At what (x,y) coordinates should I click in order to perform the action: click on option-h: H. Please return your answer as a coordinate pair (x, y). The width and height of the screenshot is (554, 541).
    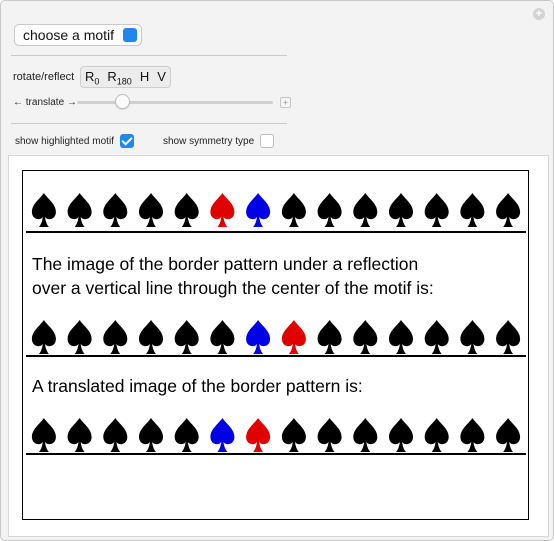
    Looking at the image, I should click on (144, 77).